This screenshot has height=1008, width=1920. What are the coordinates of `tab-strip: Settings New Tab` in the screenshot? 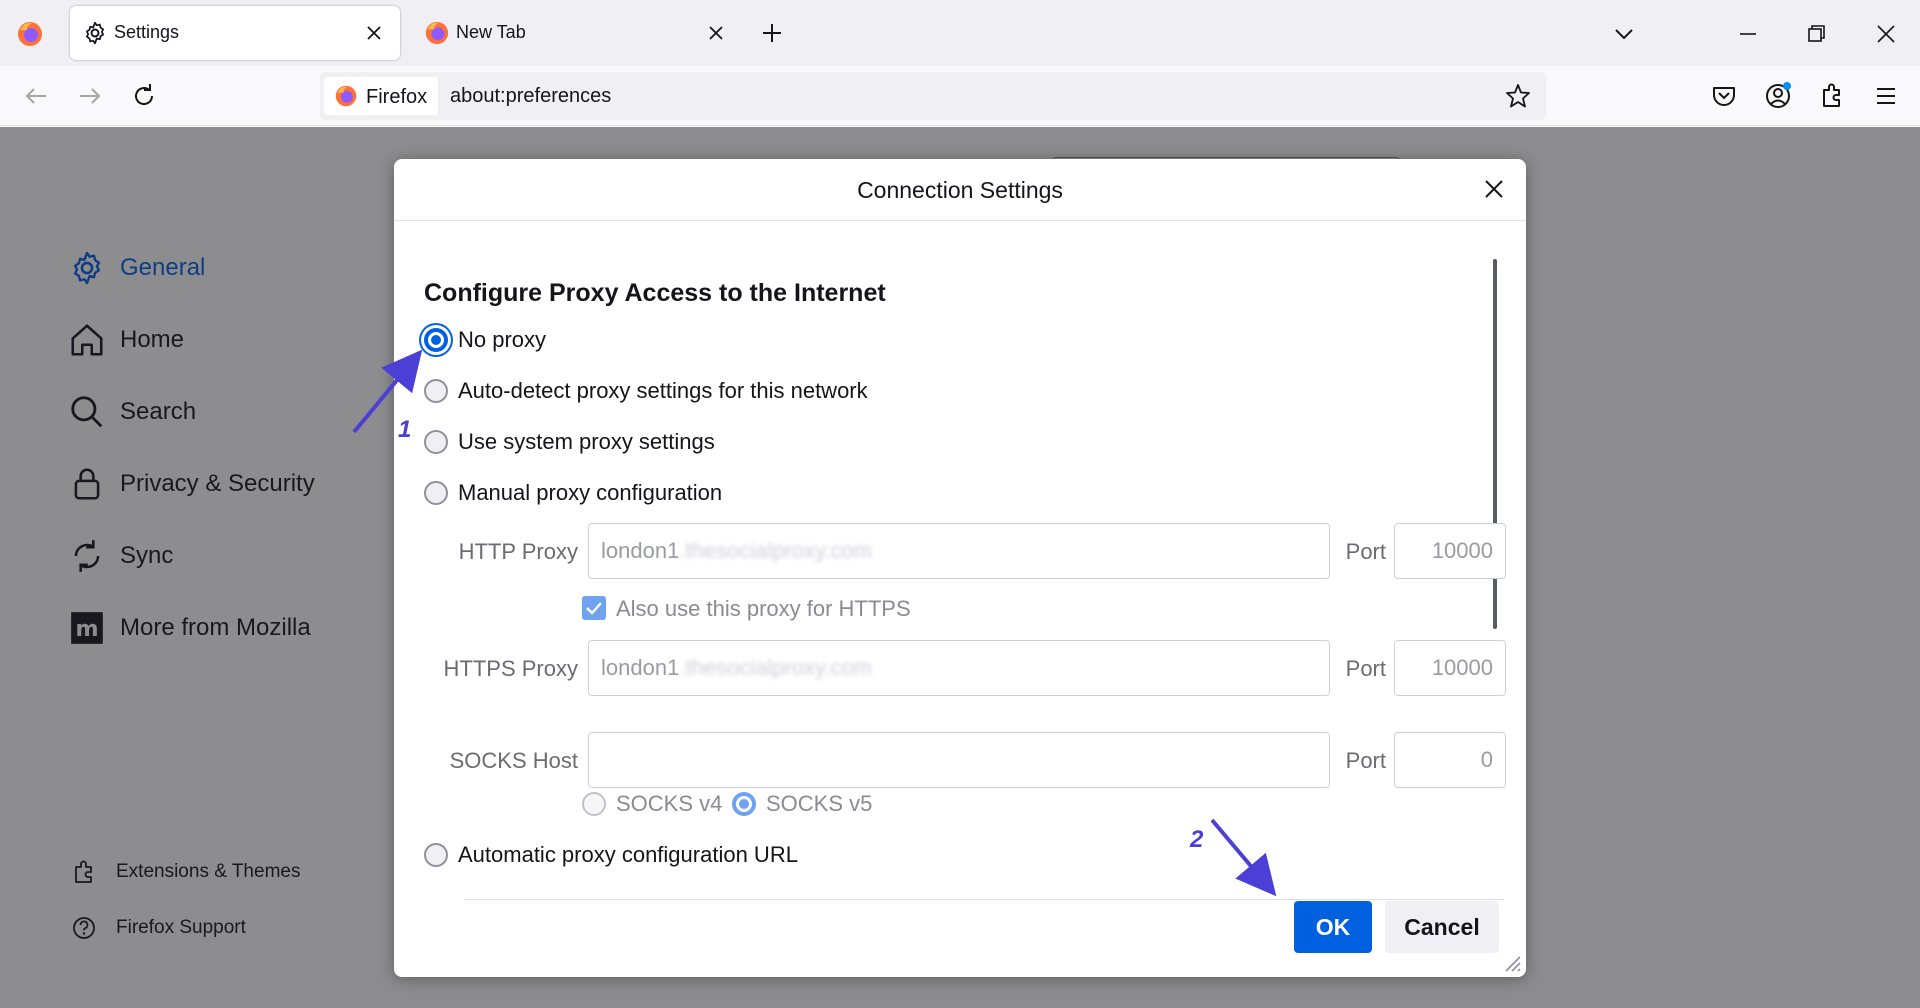 It's located at (960, 33).